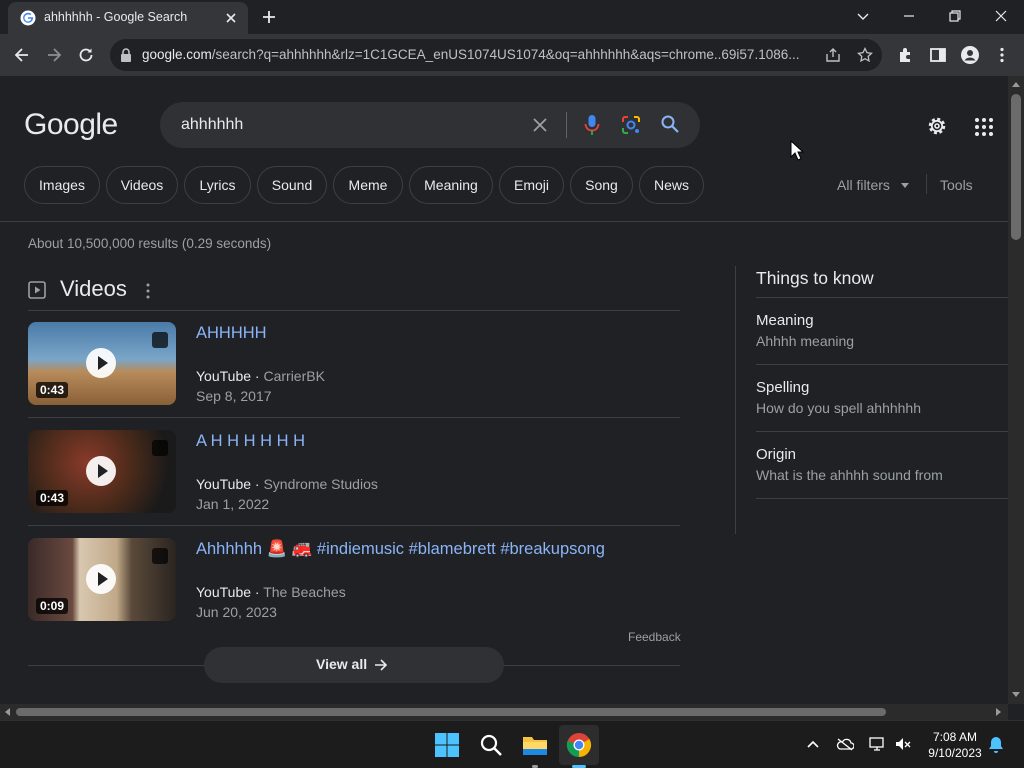  I want to click on videos-heading: Videos, so click(93, 288).